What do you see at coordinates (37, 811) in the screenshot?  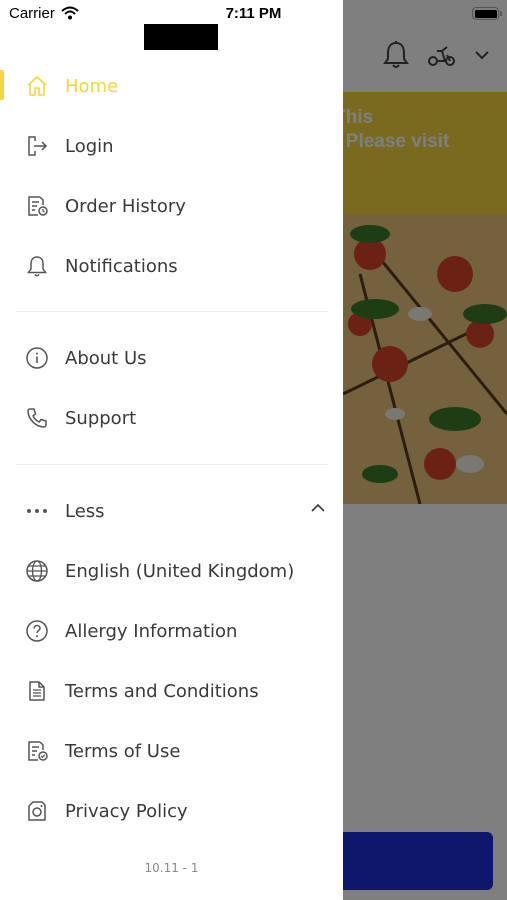 I see `privacy-icon` at bounding box center [37, 811].